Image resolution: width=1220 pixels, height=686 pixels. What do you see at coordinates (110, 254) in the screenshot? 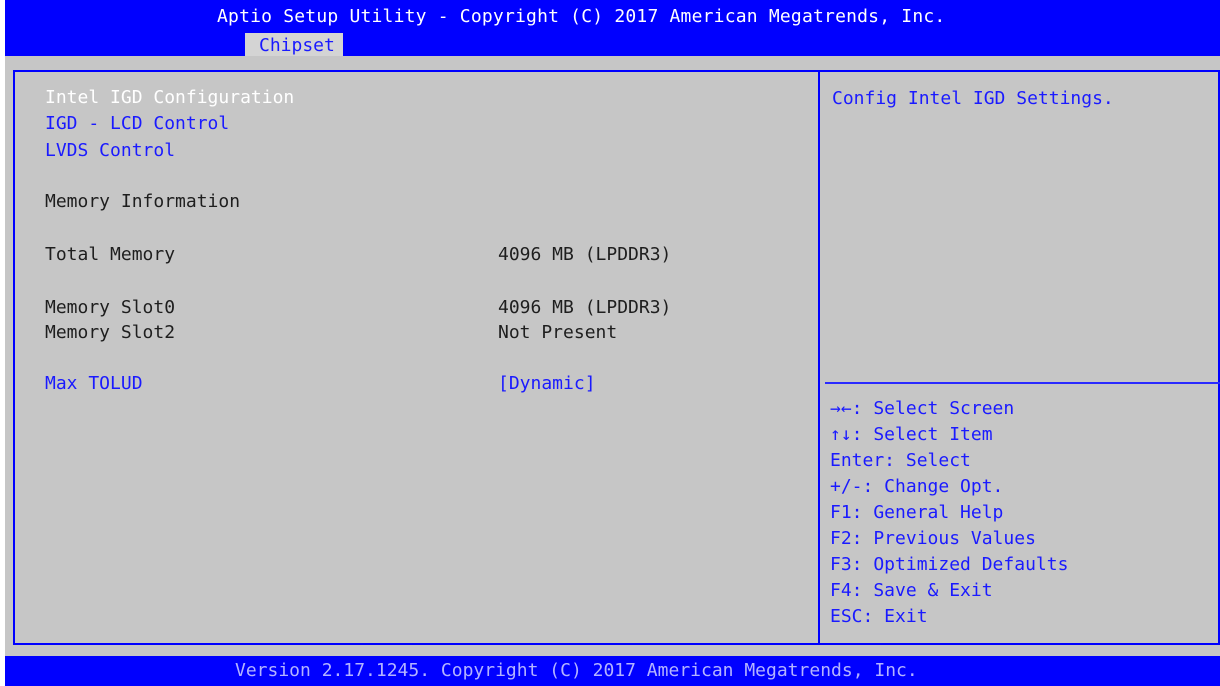
I see `total-memory-label: Total Memory` at bounding box center [110, 254].